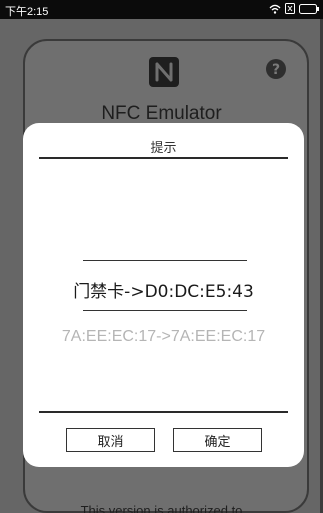  I want to click on battery-icon, so click(309, 8).